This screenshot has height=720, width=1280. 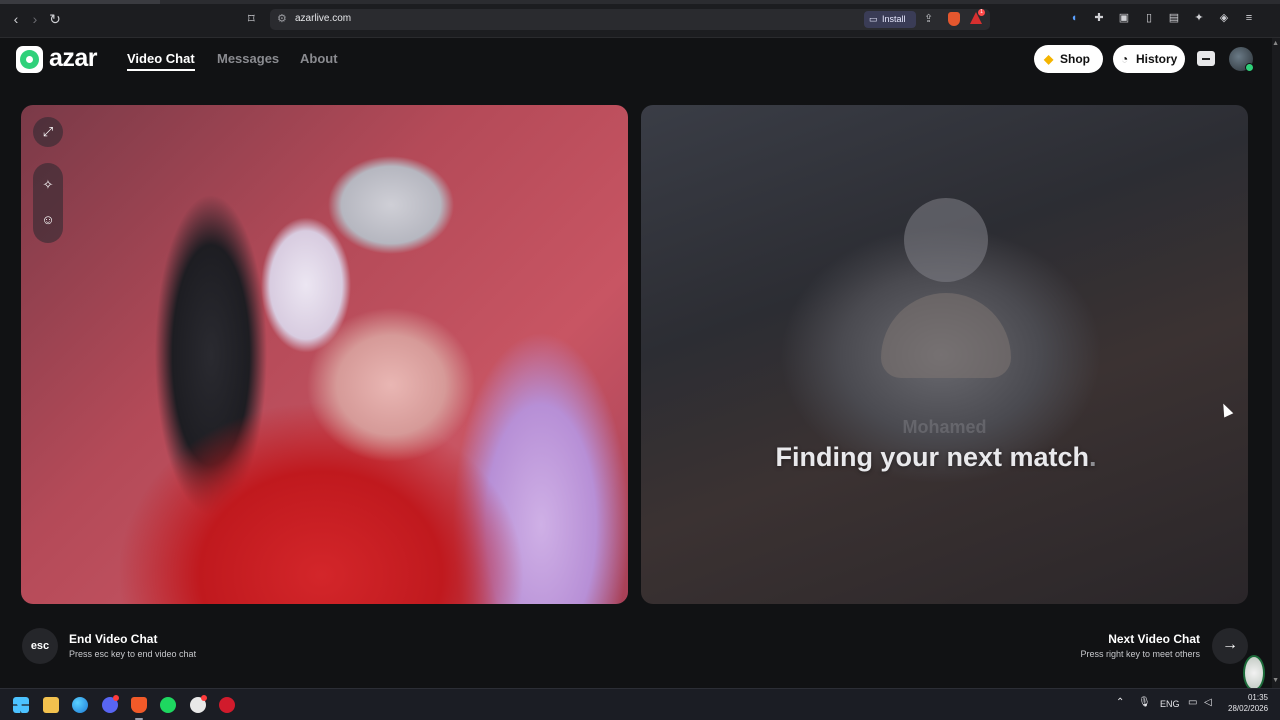 What do you see at coordinates (55, 19) in the screenshot?
I see `reload-icon: ↻` at bounding box center [55, 19].